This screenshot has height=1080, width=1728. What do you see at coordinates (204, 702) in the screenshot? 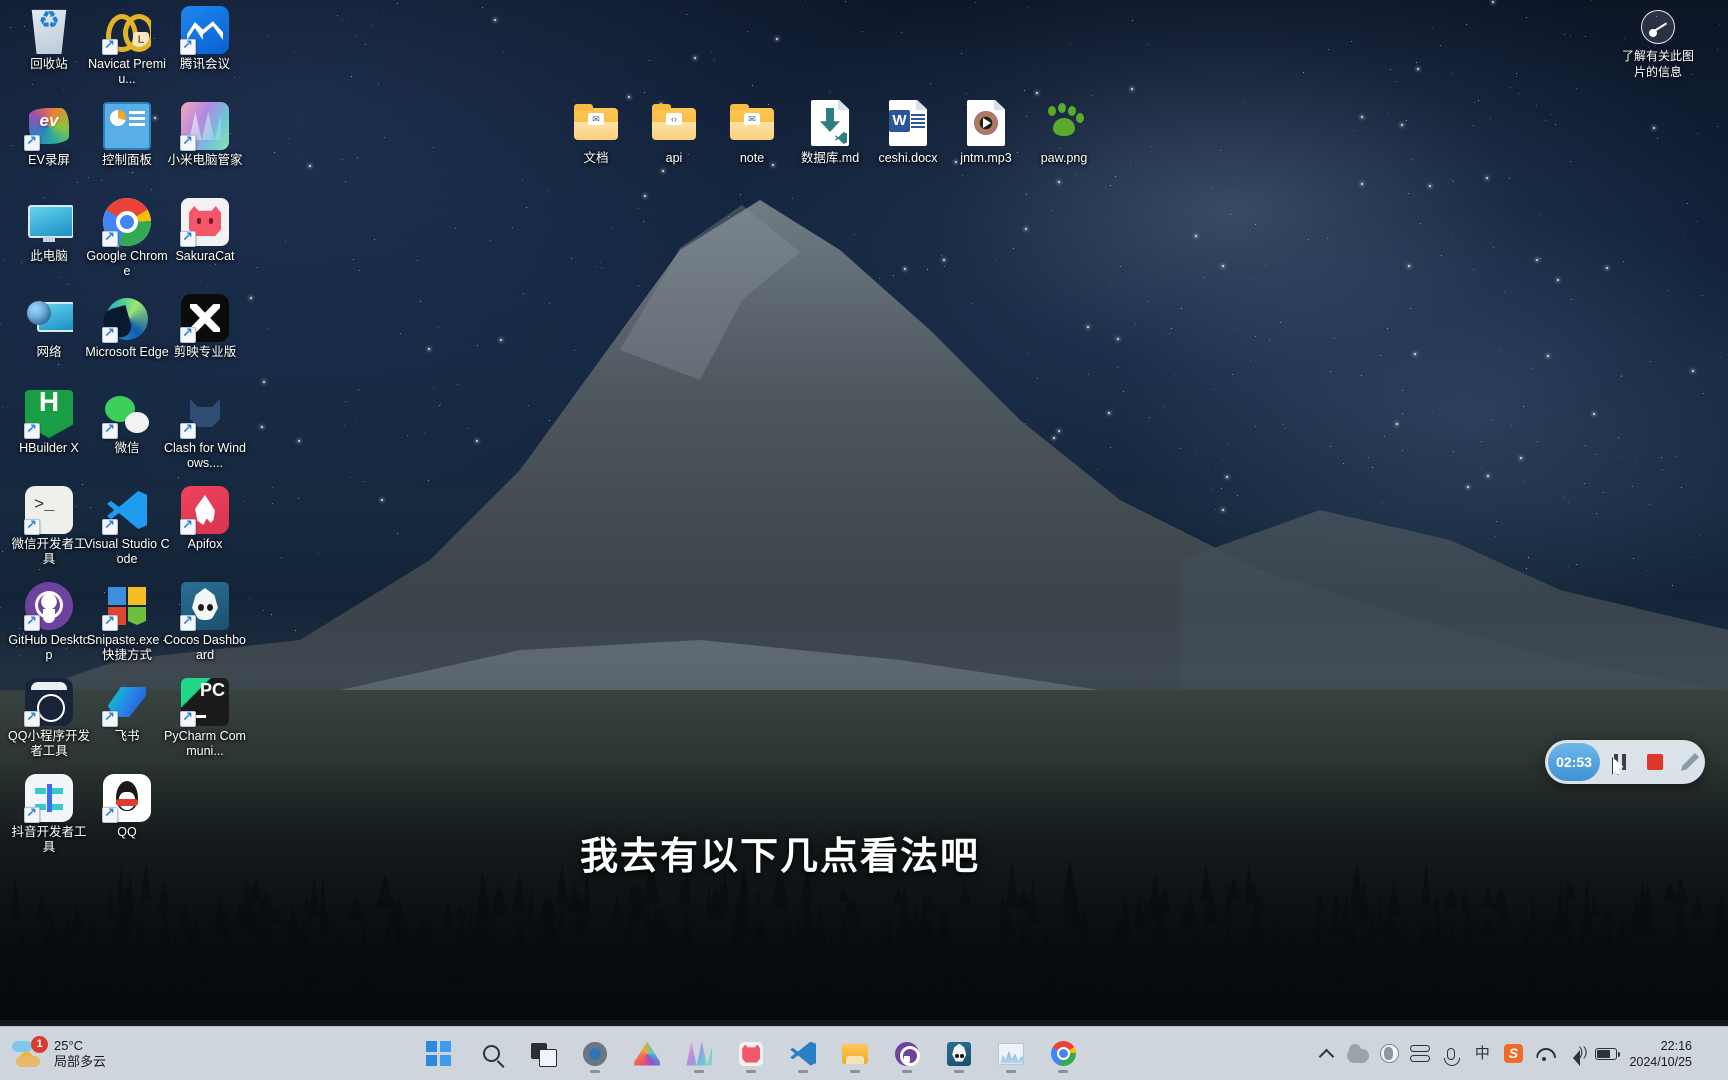
I see `pycharm-community-icon` at bounding box center [204, 702].